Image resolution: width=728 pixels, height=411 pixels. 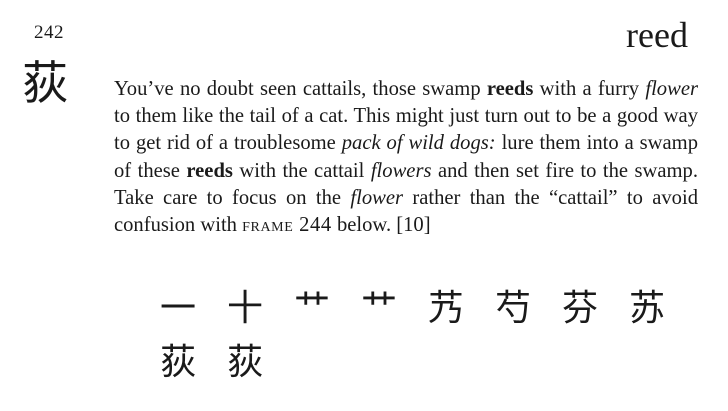 I want to click on stroke-step-9: 荻, so click(x=178, y=362).